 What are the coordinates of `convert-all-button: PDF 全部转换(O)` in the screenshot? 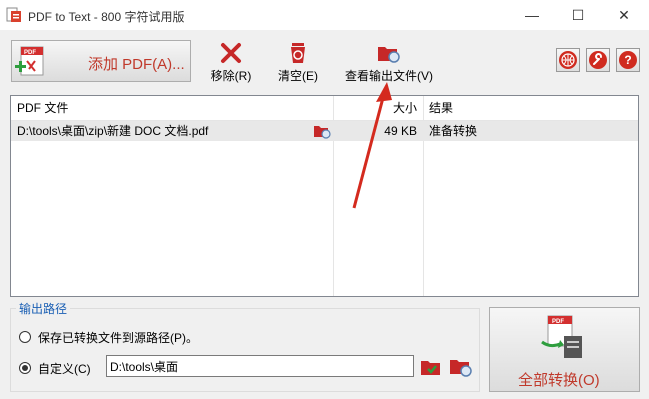 It's located at (564, 349).